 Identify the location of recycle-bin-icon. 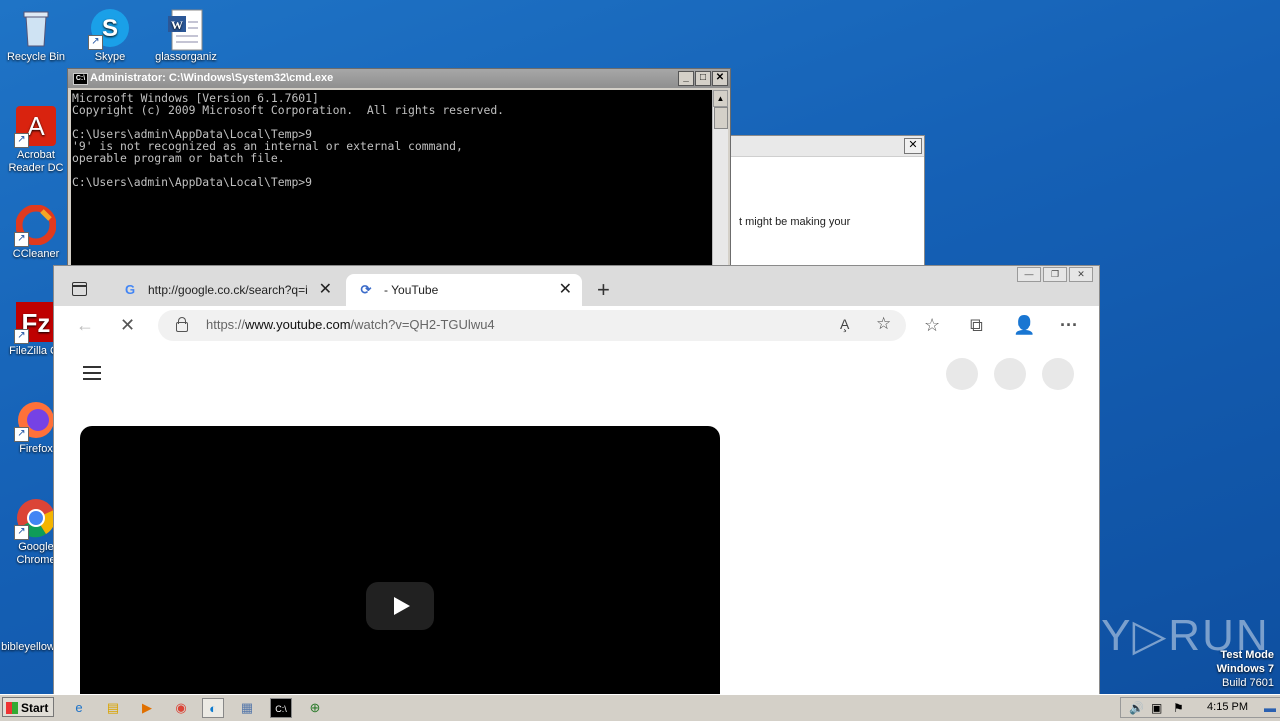
(36, 28).